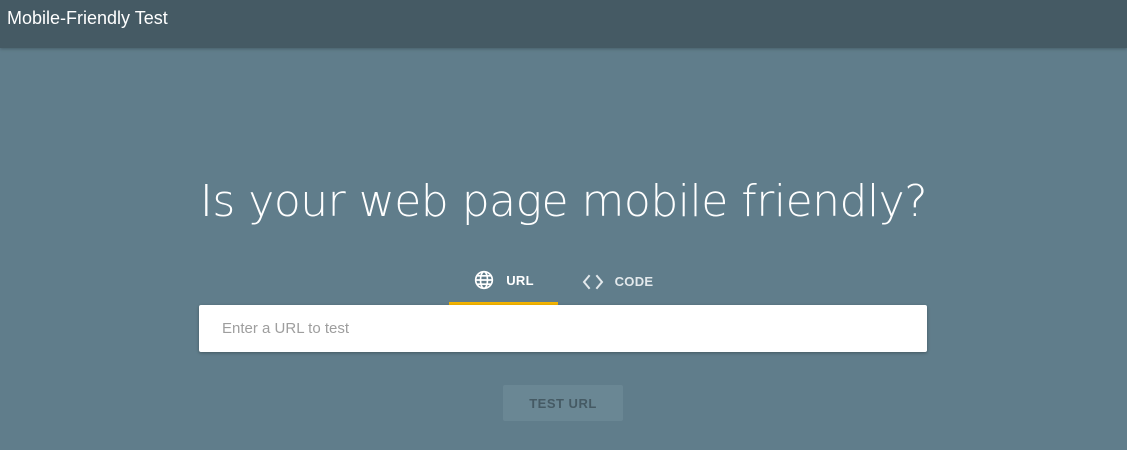 Image resolution: width=1127 pixels, height=450 pixels. I want to click on app-title: Mobile-Friendly Test, so click(87, 18).